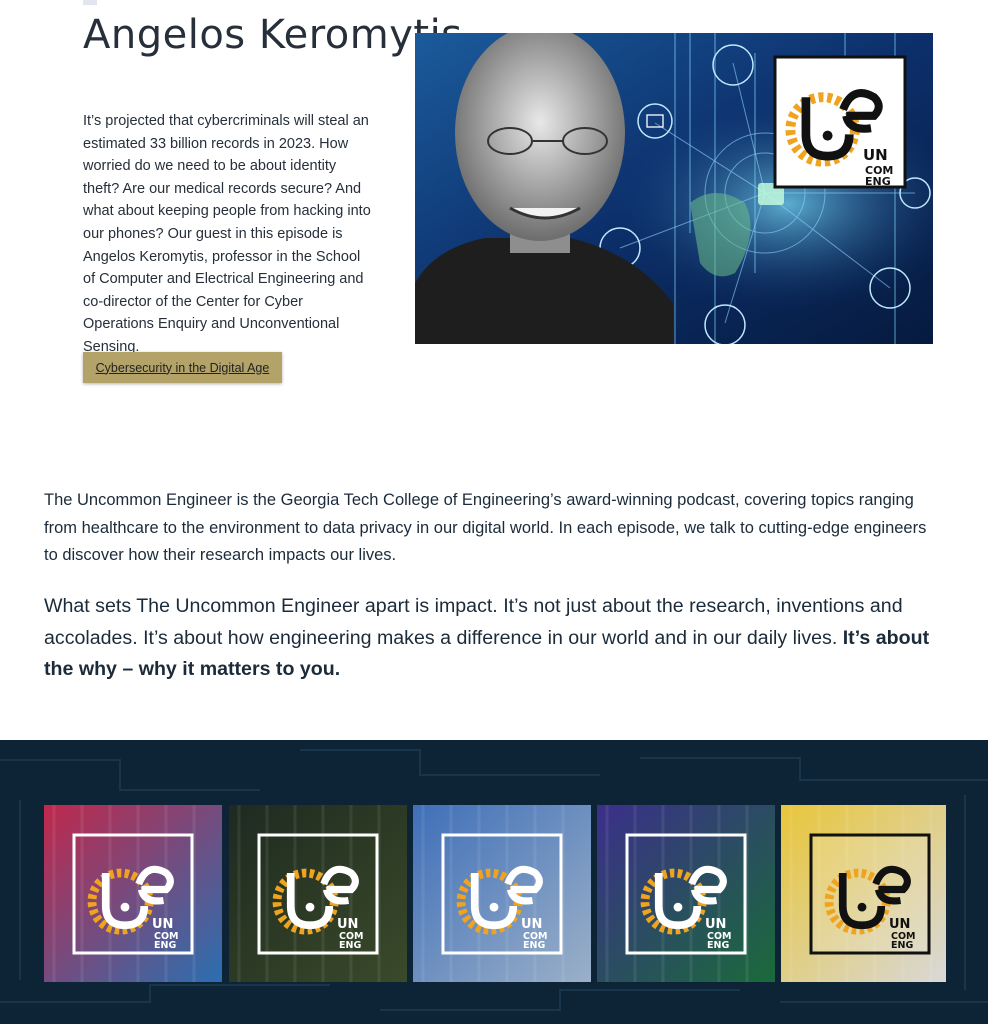  Describe the element at coordinates (273, 35) in the screenshot. I see `guest-name: Angelos Keromytis` at that location.